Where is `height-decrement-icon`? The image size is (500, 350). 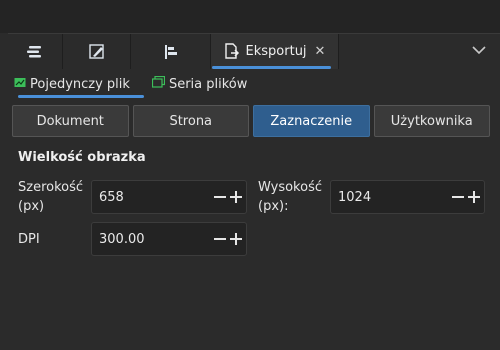 height-decrement-icon is located at coordinates (458, 197).